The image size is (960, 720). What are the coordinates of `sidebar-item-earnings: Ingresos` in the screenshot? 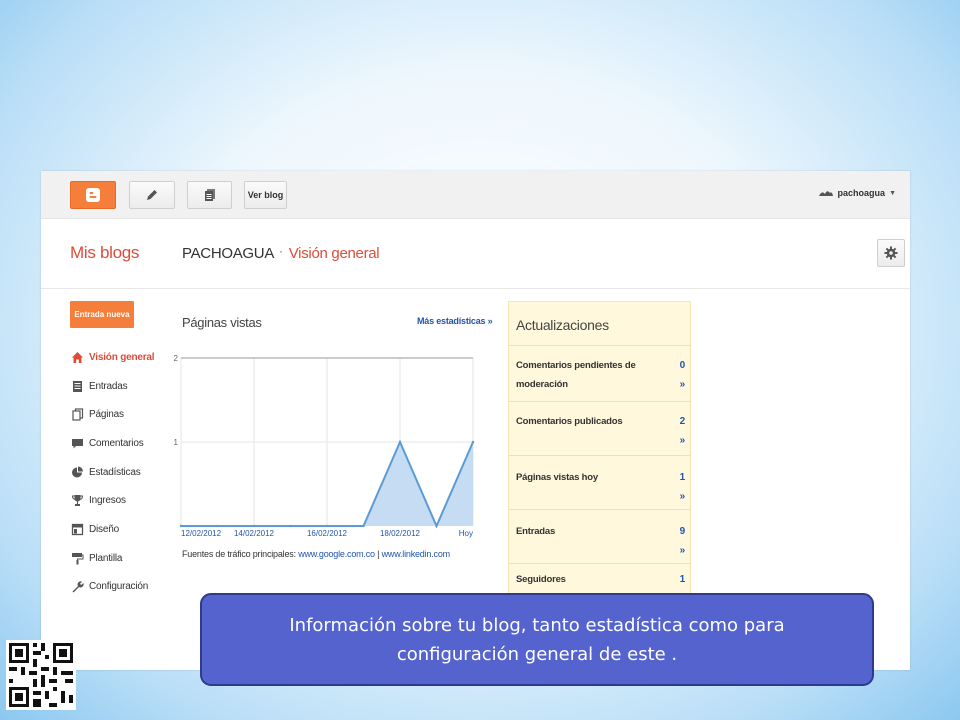 It's located at (112, 500).